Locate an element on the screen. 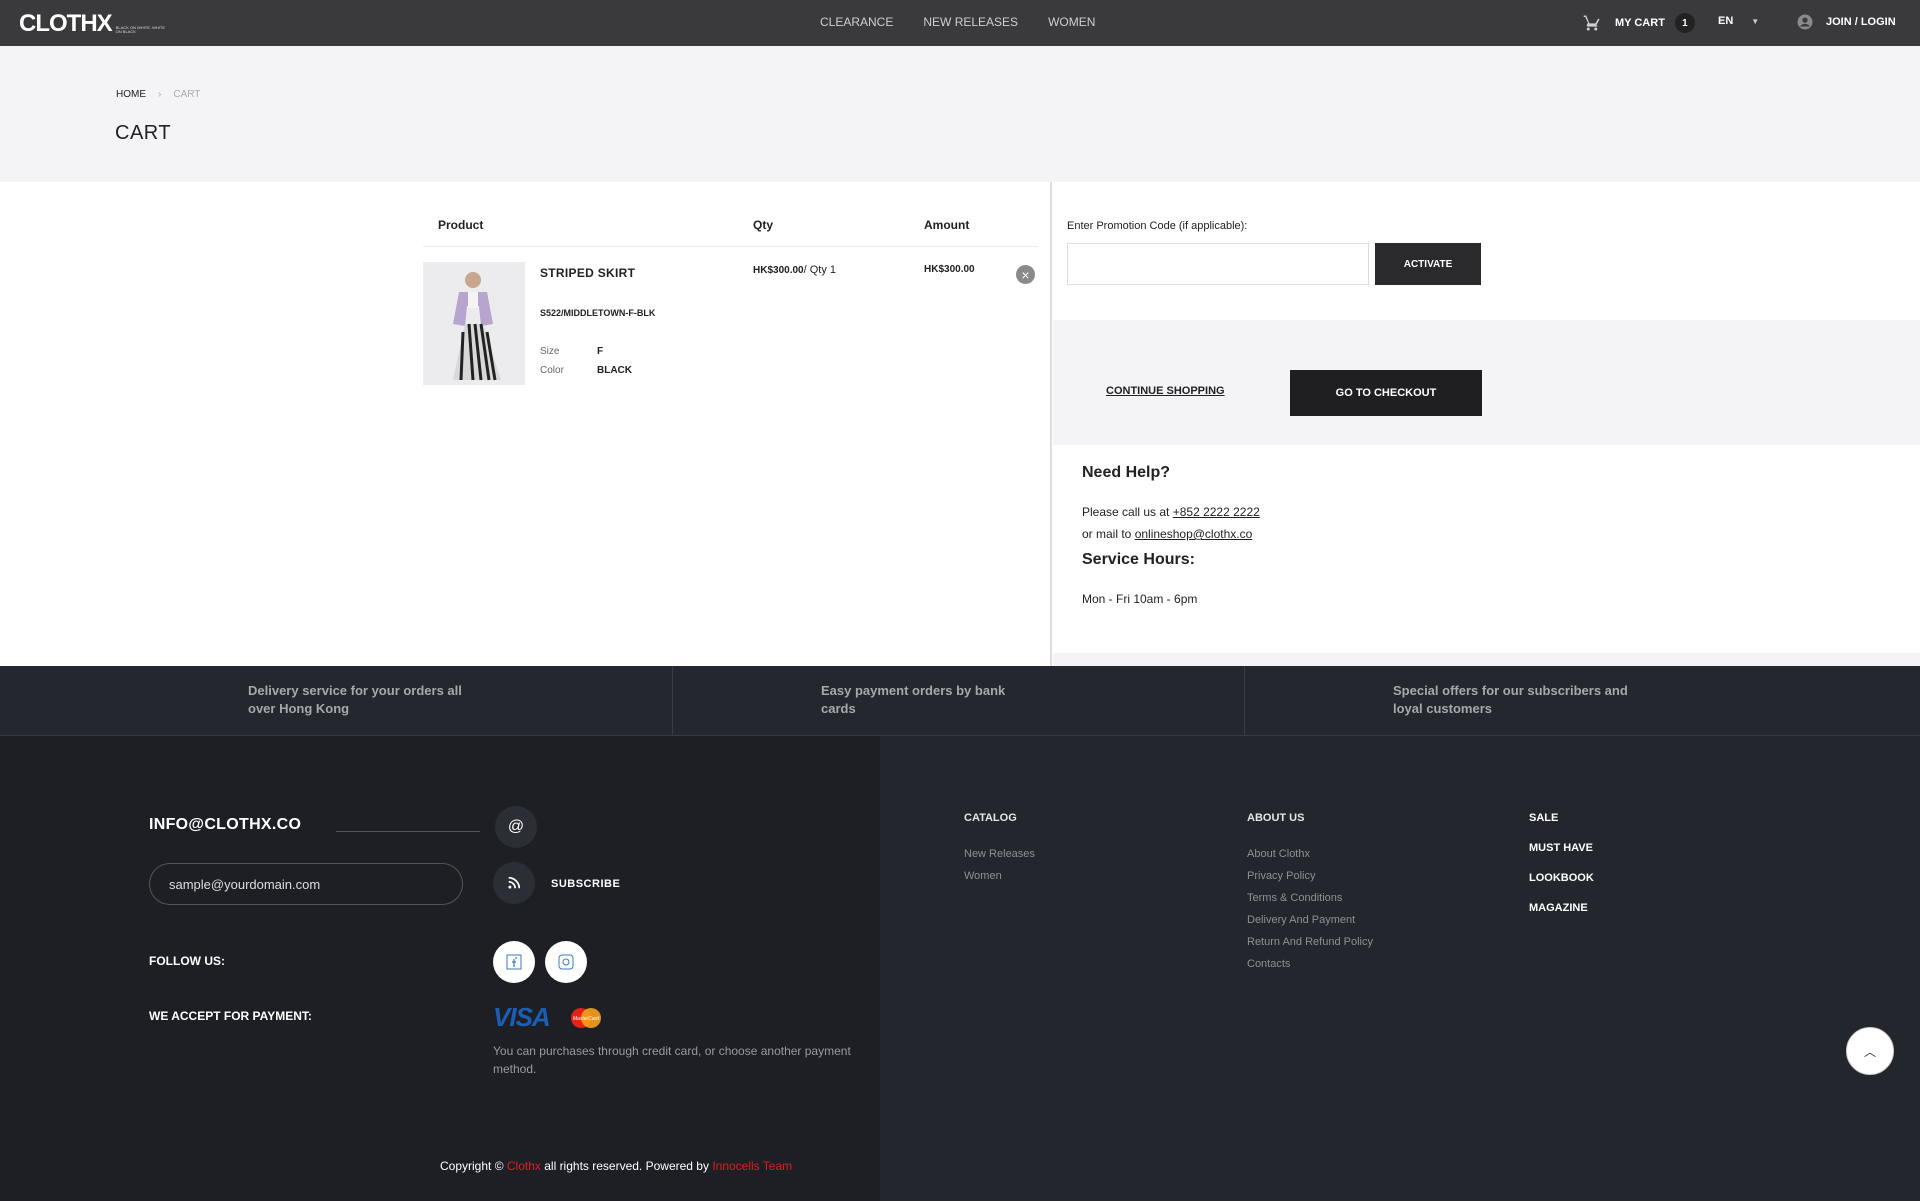 The image size is (1920, 1201). promo-code-input is located at coordinates (1218, 264).